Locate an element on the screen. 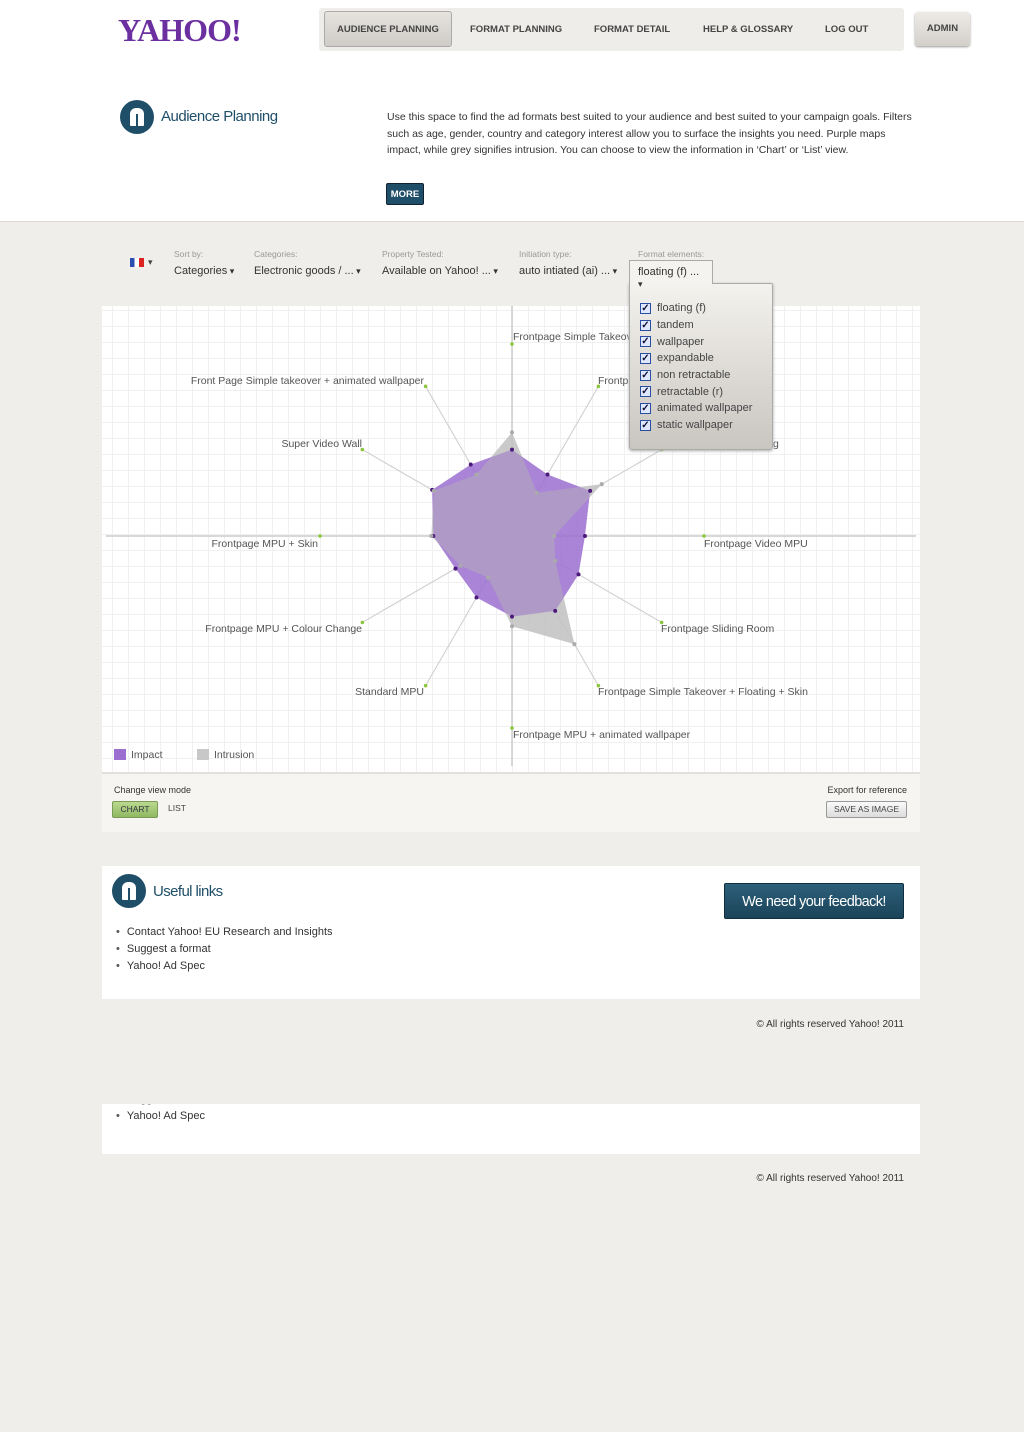 The image size is (1024, 1432). nav-audience-planning: AUDIENCE PLANNING is located at coordinates (388, 29).